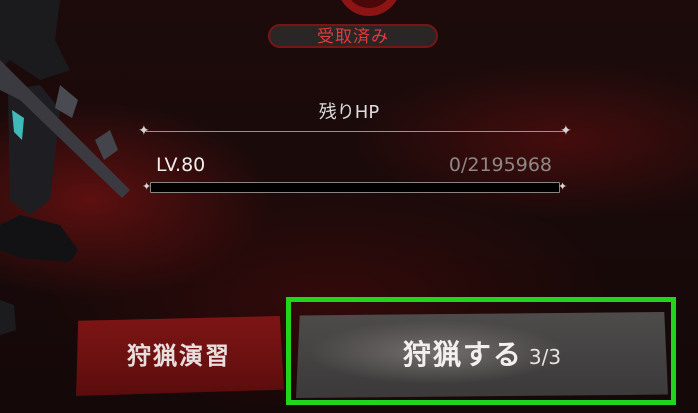 Image resolution: width=698 pixels, height=413 pixels. Describe the element at coordinates (356, 131) in the screenshot. I see `hp-title-divider` at that location.